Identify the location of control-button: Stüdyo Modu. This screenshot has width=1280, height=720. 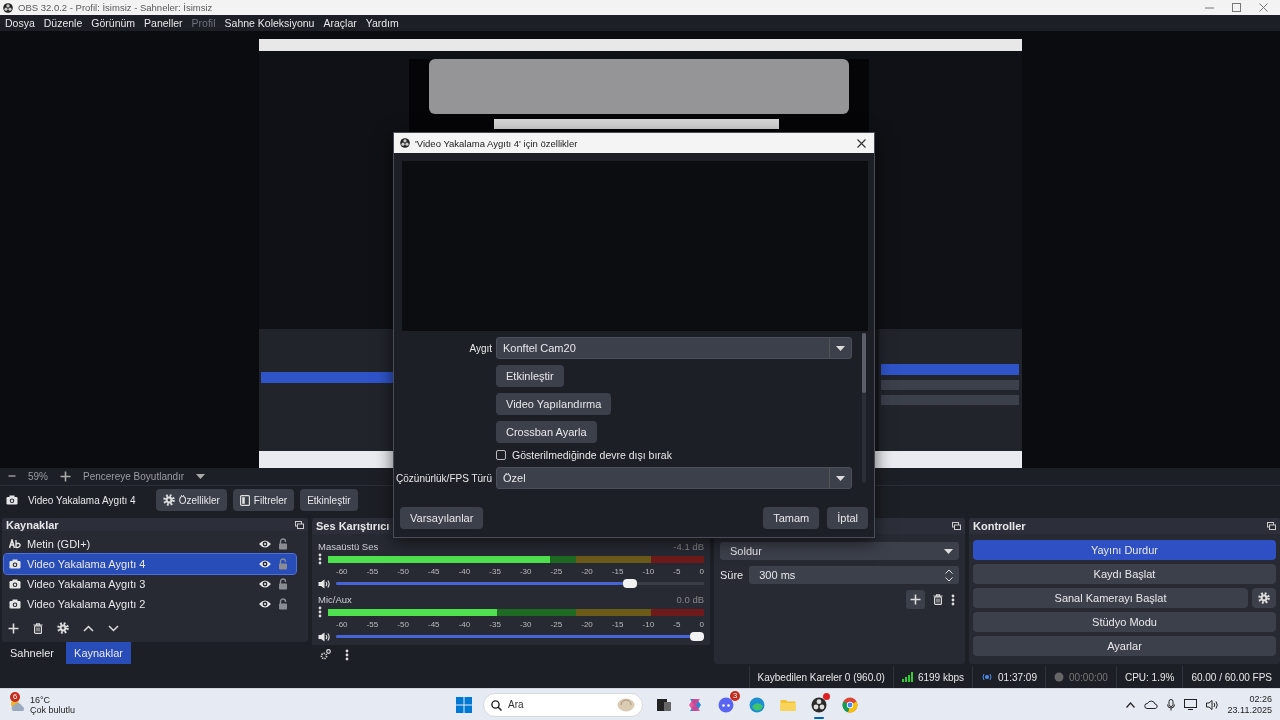
(1124, 622).